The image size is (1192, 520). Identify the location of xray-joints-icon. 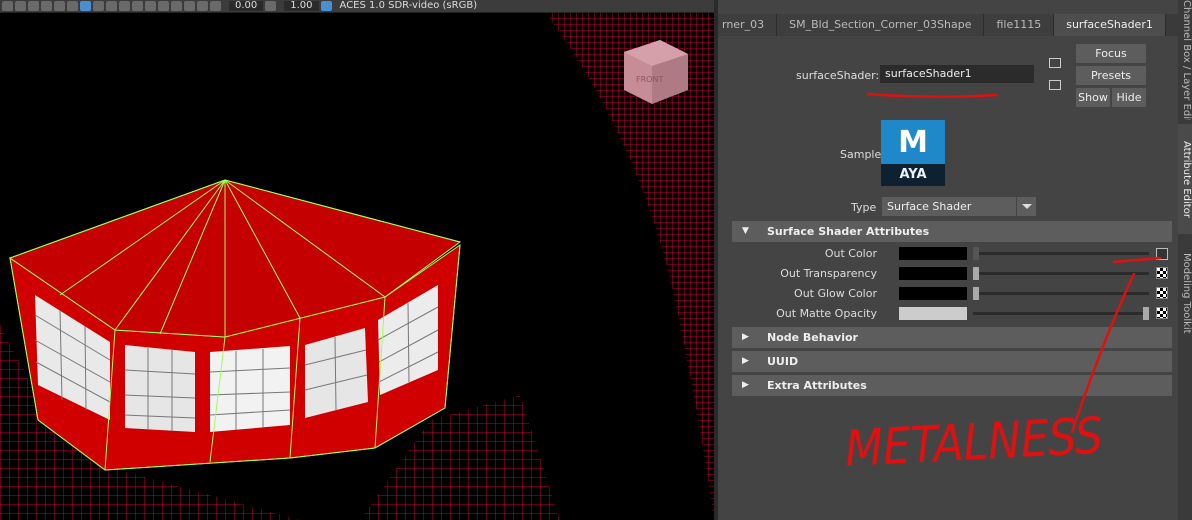
(111, 6).